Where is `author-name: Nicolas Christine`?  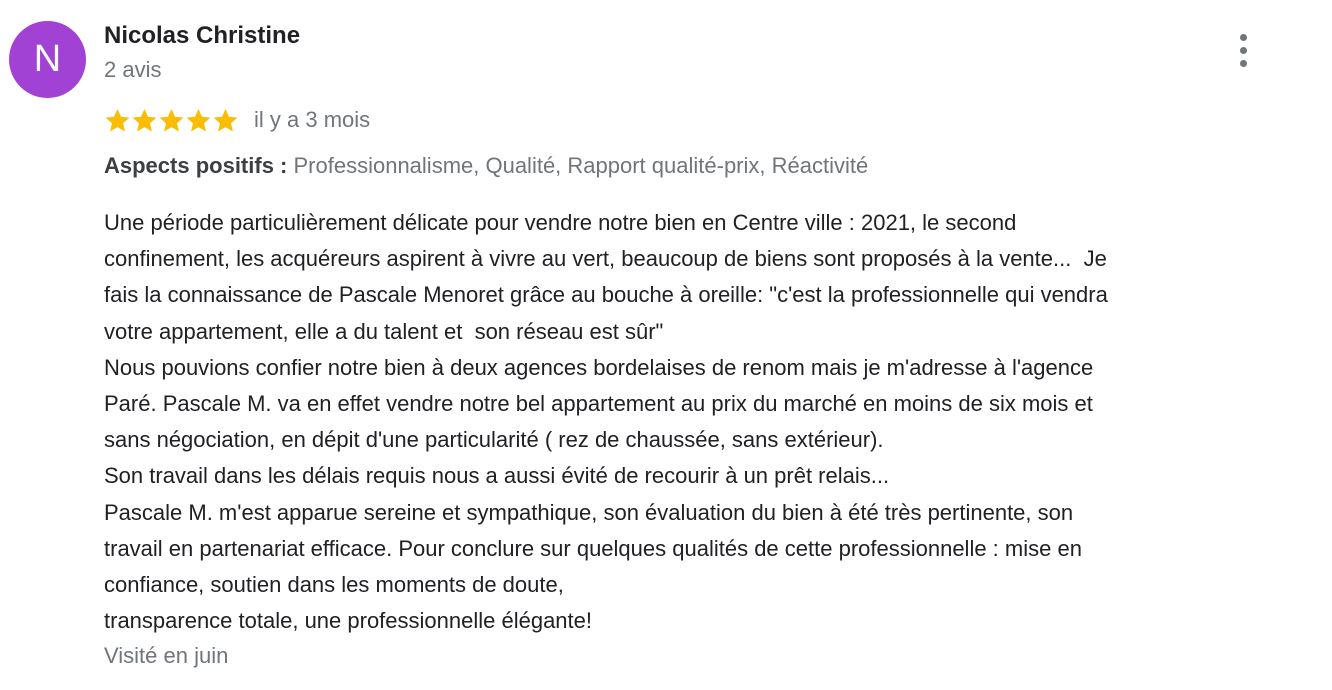
author-name: Nicolas Christine is located at coordinates (202, 36).